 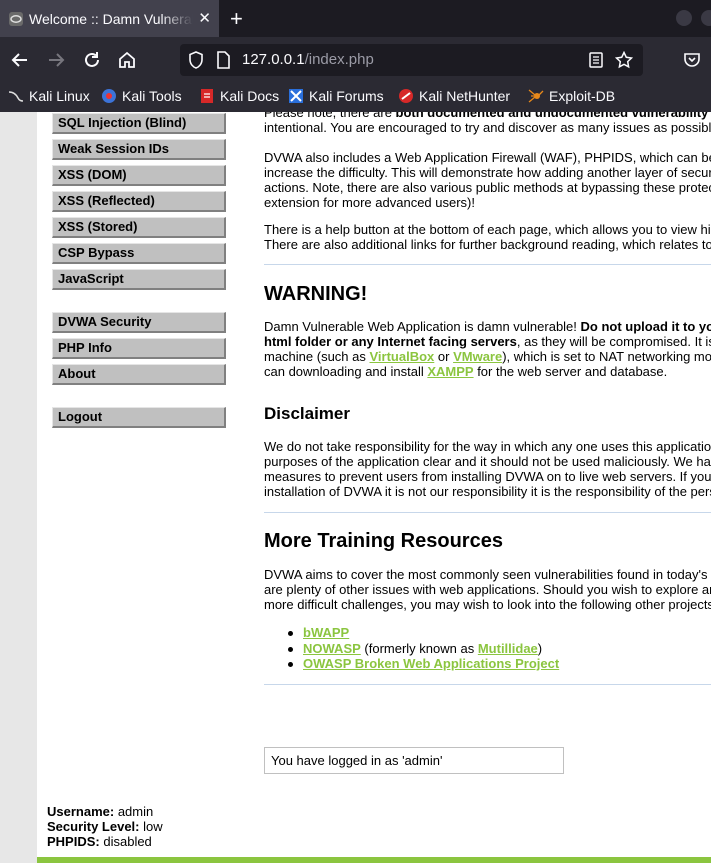 I want to click on dvwa-favicon-icon, so click(x=16, y=18).